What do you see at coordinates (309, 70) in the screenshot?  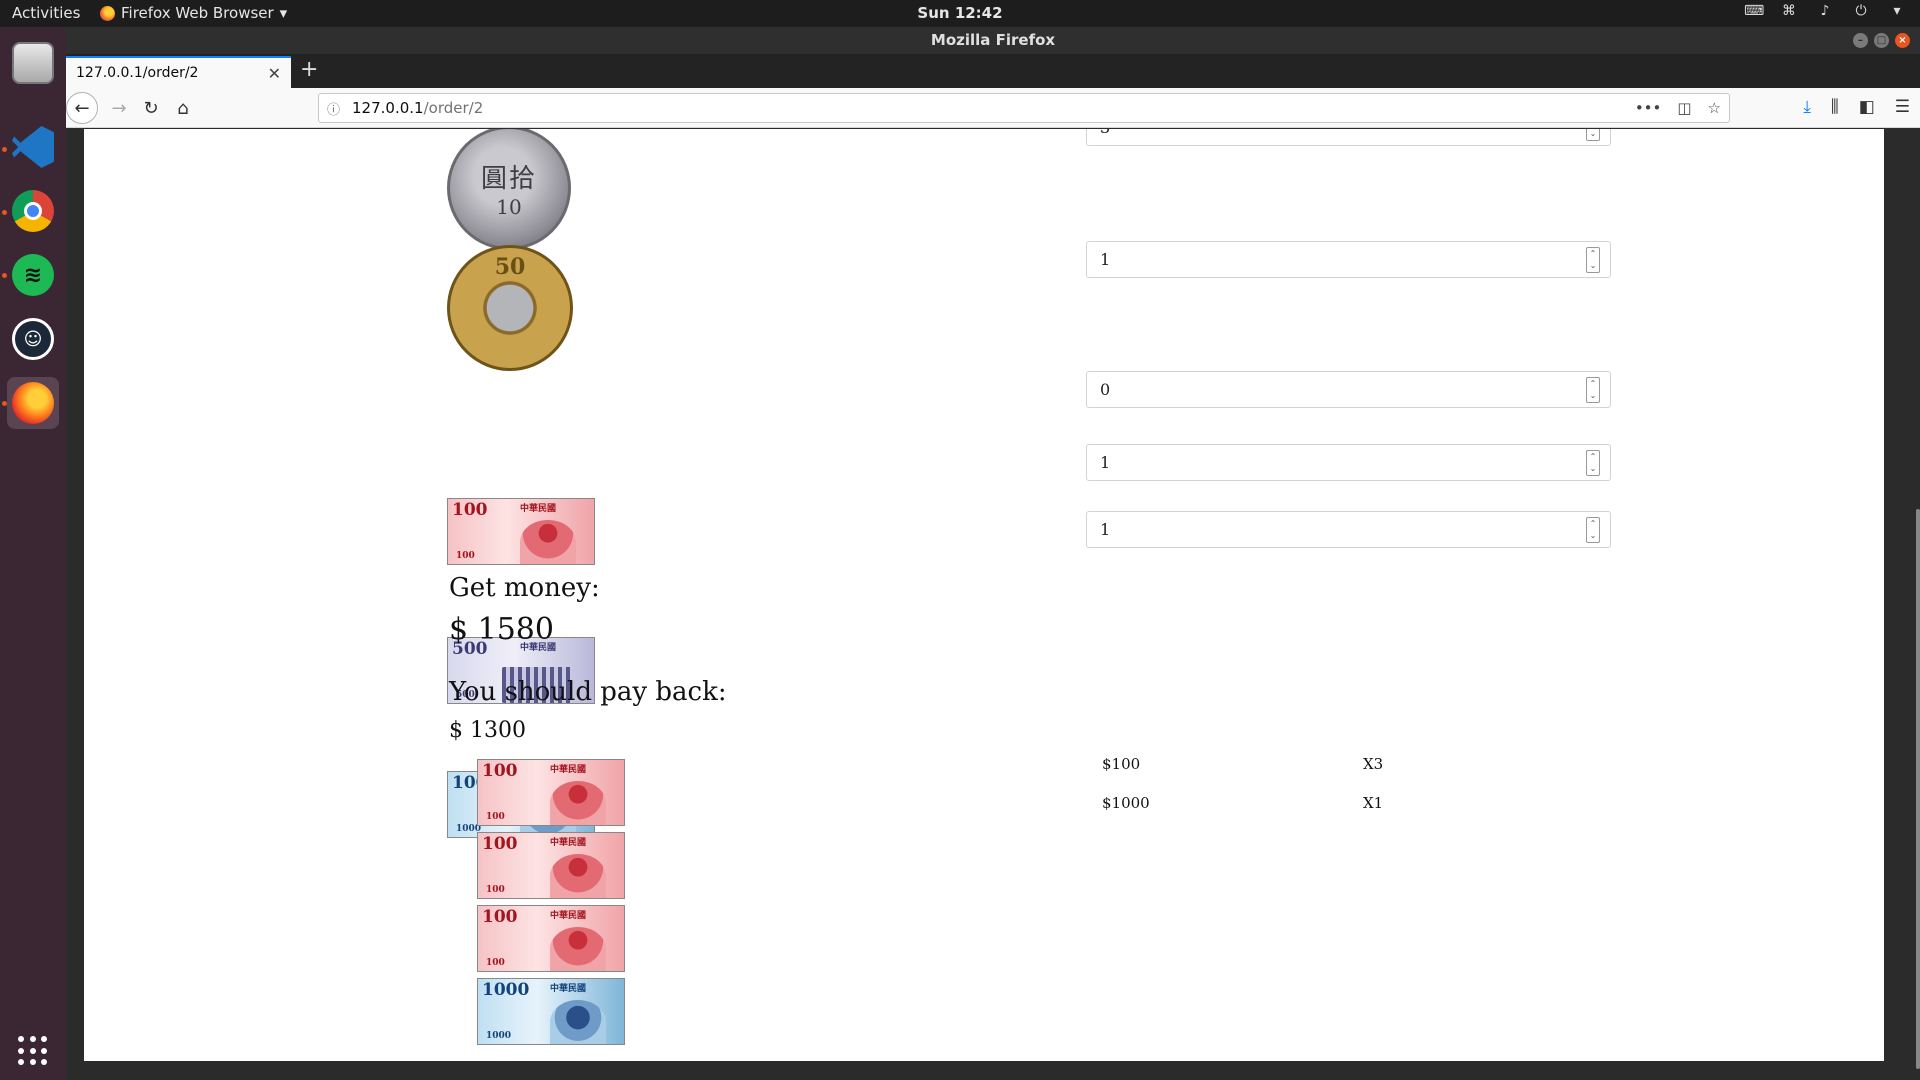 I see `new-tab-button: +` at bounding box center [309, 70].